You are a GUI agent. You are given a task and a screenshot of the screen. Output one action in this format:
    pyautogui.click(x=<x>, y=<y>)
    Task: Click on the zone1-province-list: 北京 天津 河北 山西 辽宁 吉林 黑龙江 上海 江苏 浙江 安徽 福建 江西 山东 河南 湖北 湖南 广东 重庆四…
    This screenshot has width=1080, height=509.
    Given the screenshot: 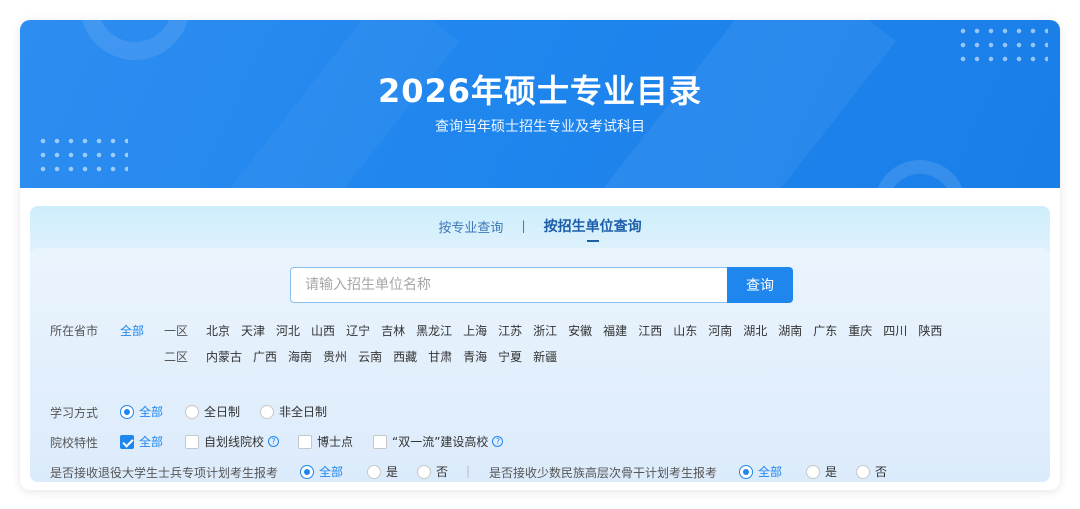 What is the action you would take?
    pyautogui.click(x=579, y=330)
    